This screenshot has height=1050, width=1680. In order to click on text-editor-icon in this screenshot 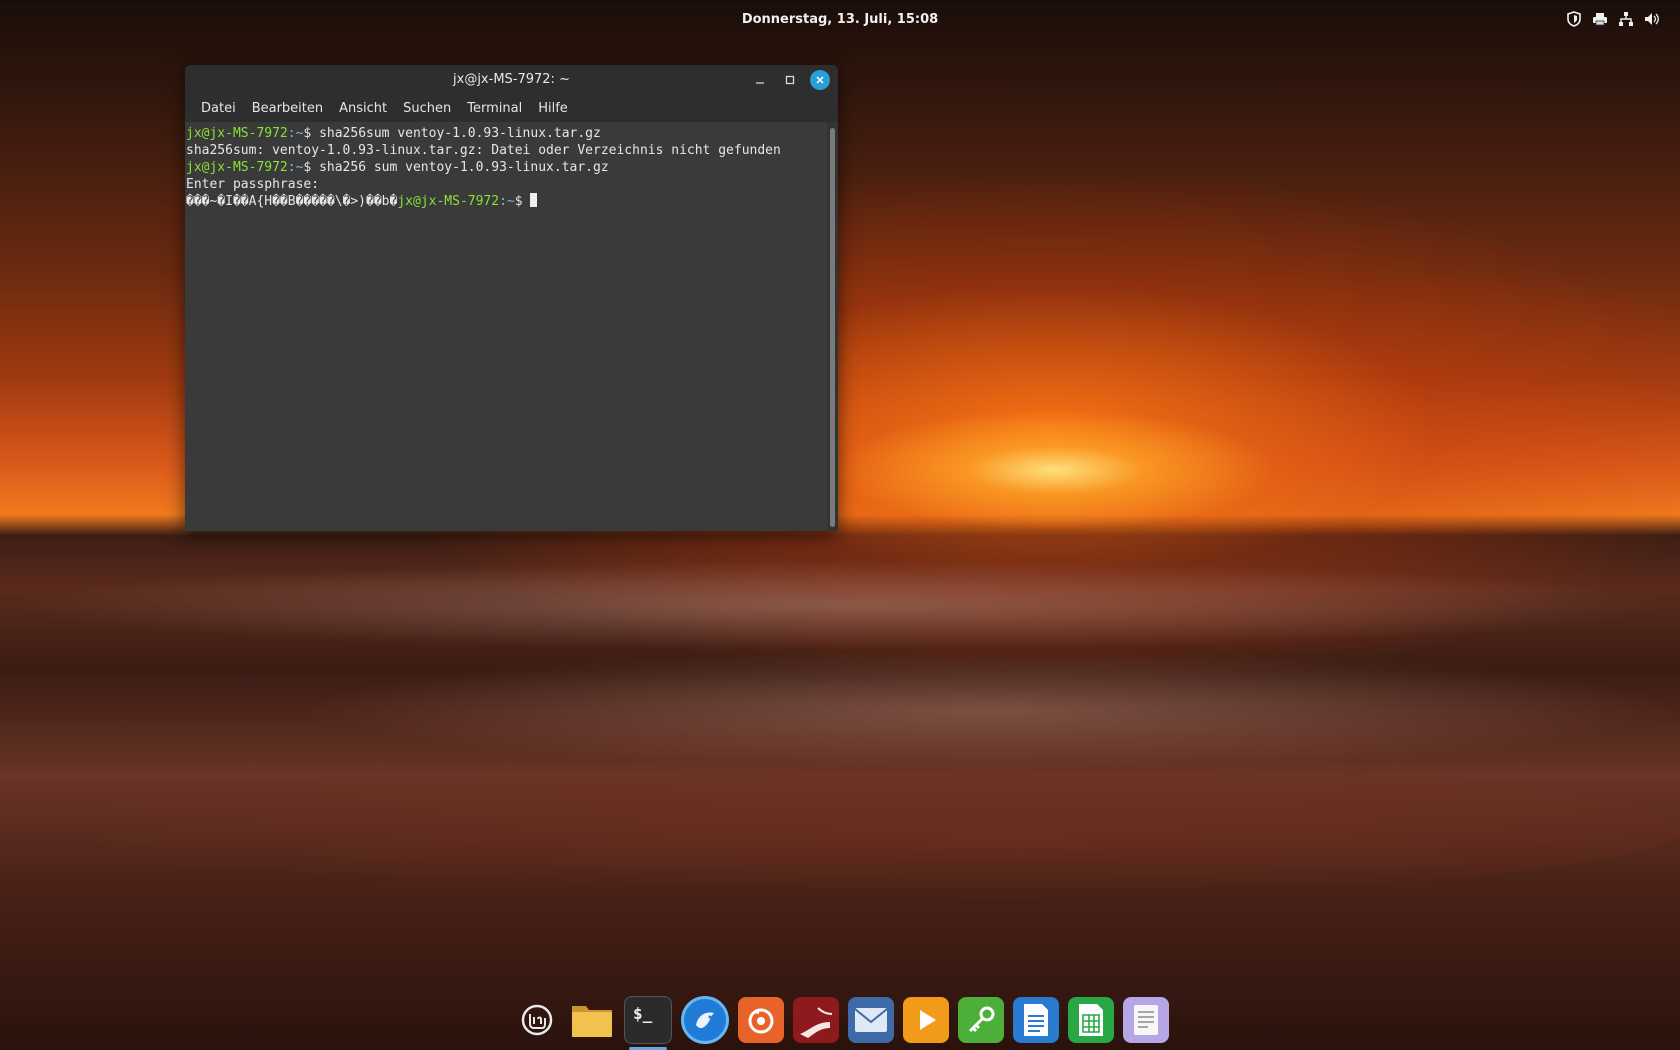, I will do `click(1146, 1020)`.